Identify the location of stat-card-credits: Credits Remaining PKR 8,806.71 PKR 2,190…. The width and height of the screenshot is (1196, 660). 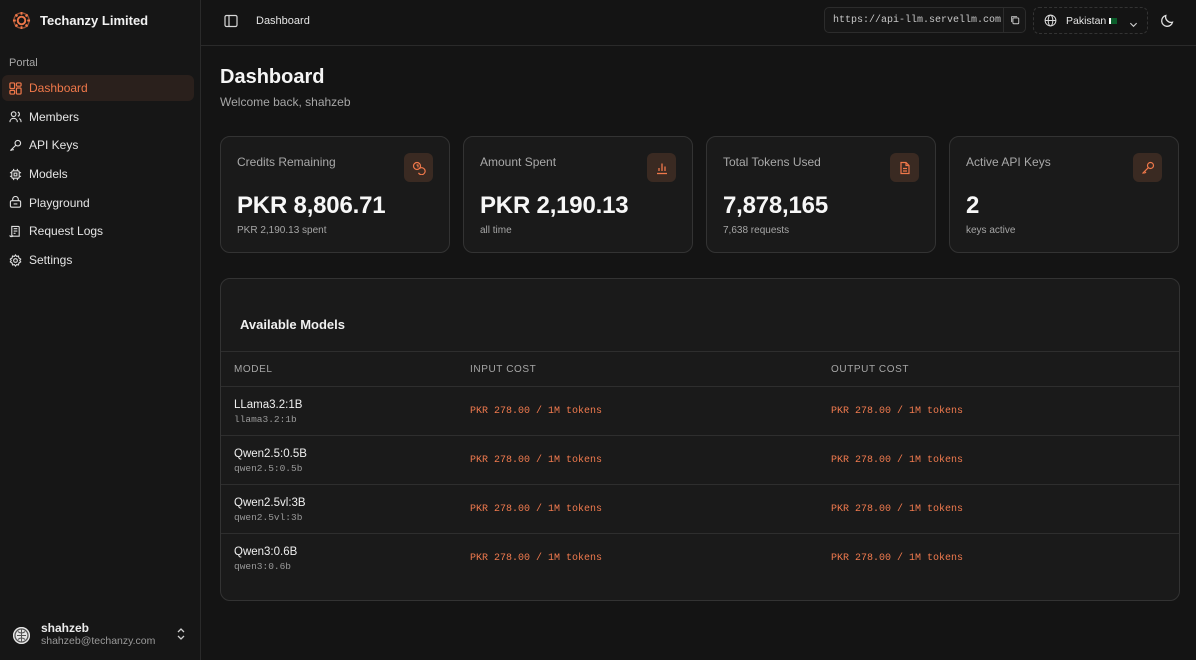
(335, 194).